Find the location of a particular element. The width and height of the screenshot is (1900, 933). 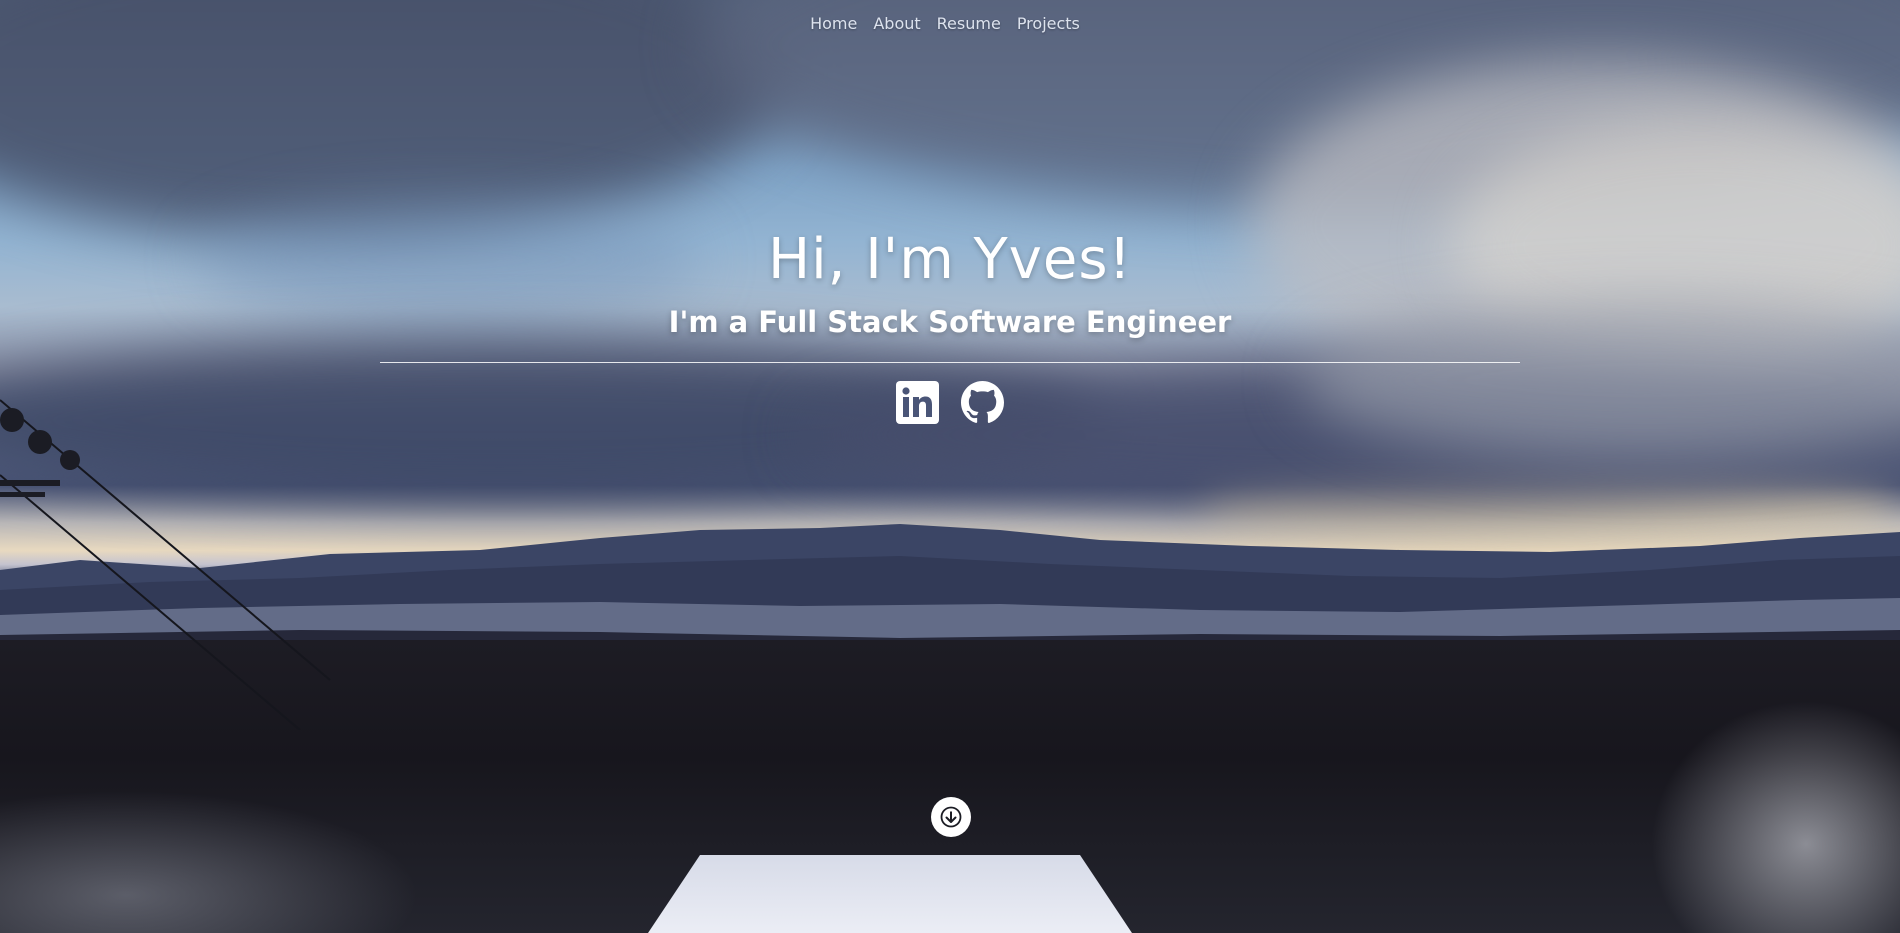

main-nav: Home About Resume Projects is located at coordinates (950, 23).